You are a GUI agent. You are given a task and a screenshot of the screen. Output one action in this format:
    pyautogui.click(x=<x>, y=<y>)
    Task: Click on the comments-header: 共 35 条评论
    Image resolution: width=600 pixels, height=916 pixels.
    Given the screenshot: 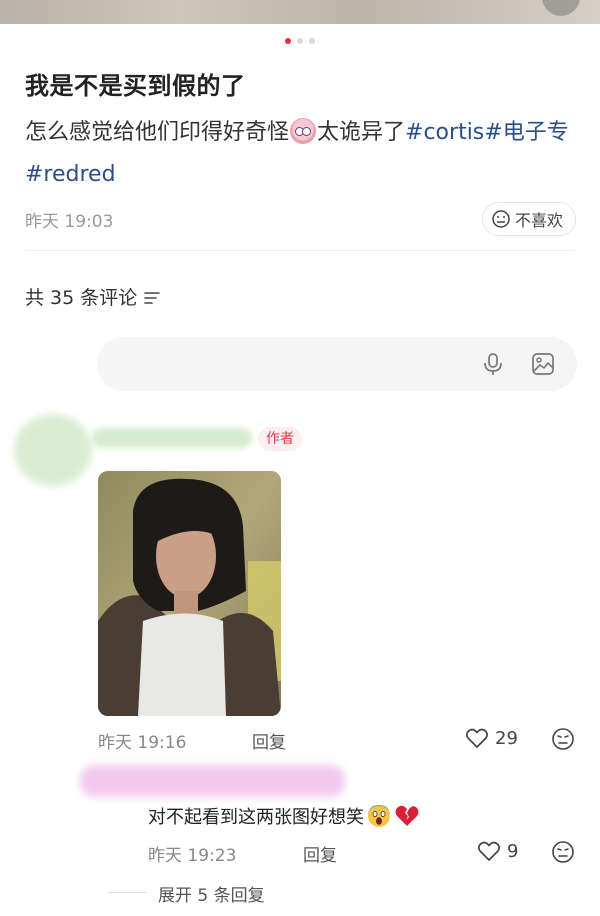 What is the action you would take?
    pyautogui.click(x=93, y=296)
    